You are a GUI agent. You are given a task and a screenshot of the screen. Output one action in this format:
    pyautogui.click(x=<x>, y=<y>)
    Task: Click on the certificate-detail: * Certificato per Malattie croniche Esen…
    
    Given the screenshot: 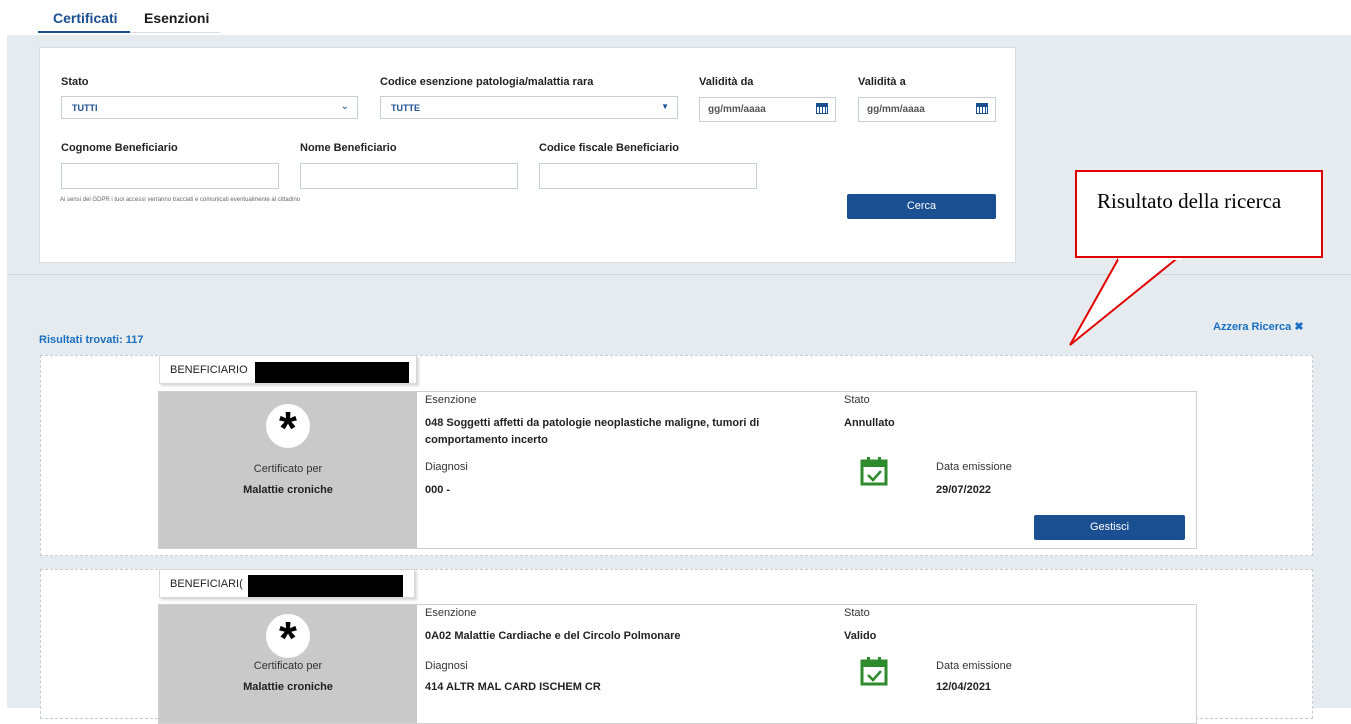 What is the action you would take?
    pyautogui.click(x=677, y=664)
    